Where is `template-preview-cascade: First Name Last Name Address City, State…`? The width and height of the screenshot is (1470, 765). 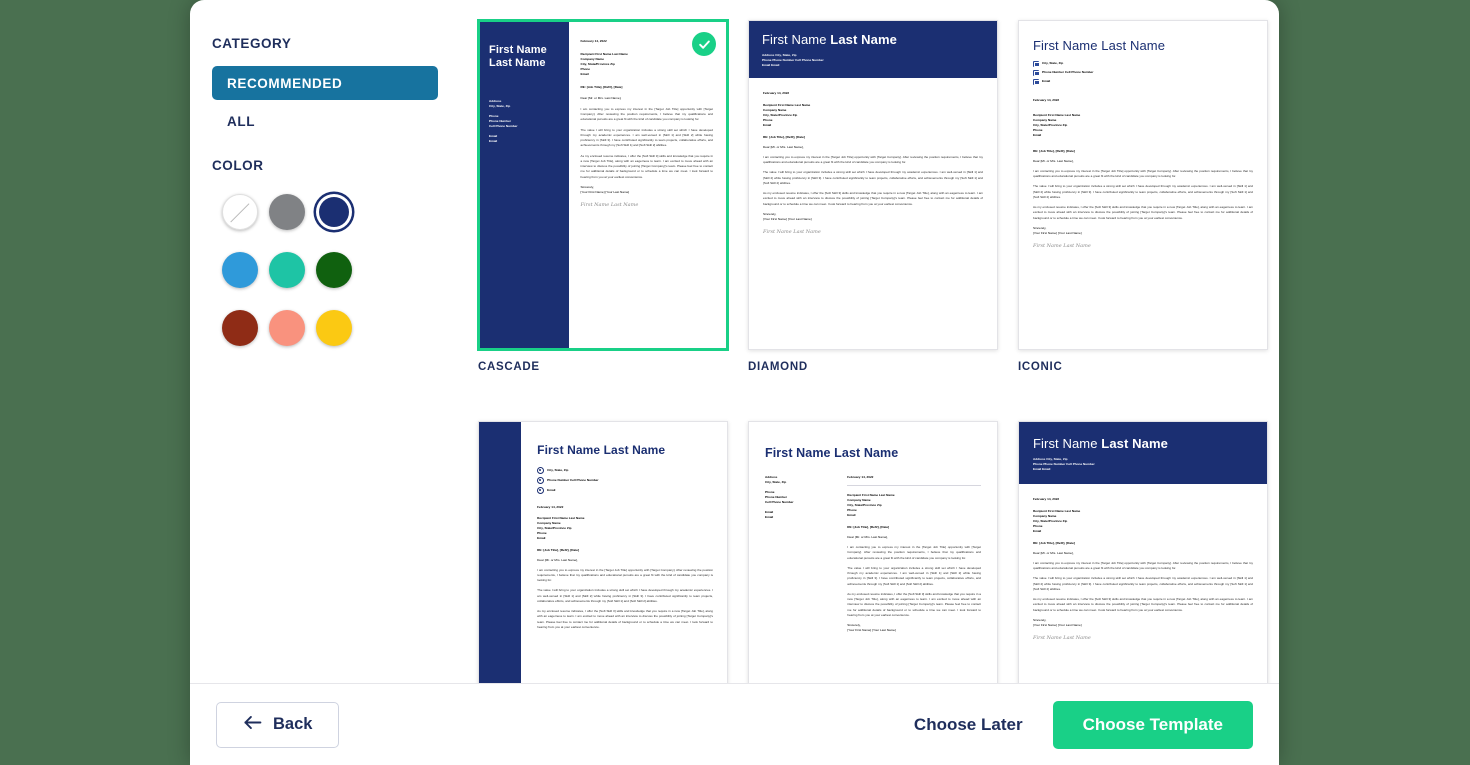 template-preview-cascade: First Name Last Name Address City, State… is located at coordinates (603, 185).